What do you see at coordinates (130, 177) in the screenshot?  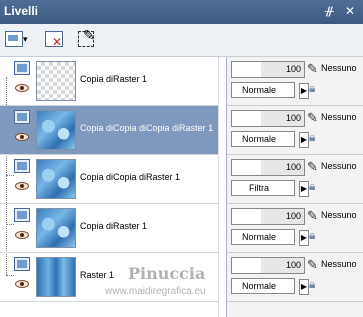 I see `layer-name: Copia diCopia diRaster 1` at bounding box center [130, 177].